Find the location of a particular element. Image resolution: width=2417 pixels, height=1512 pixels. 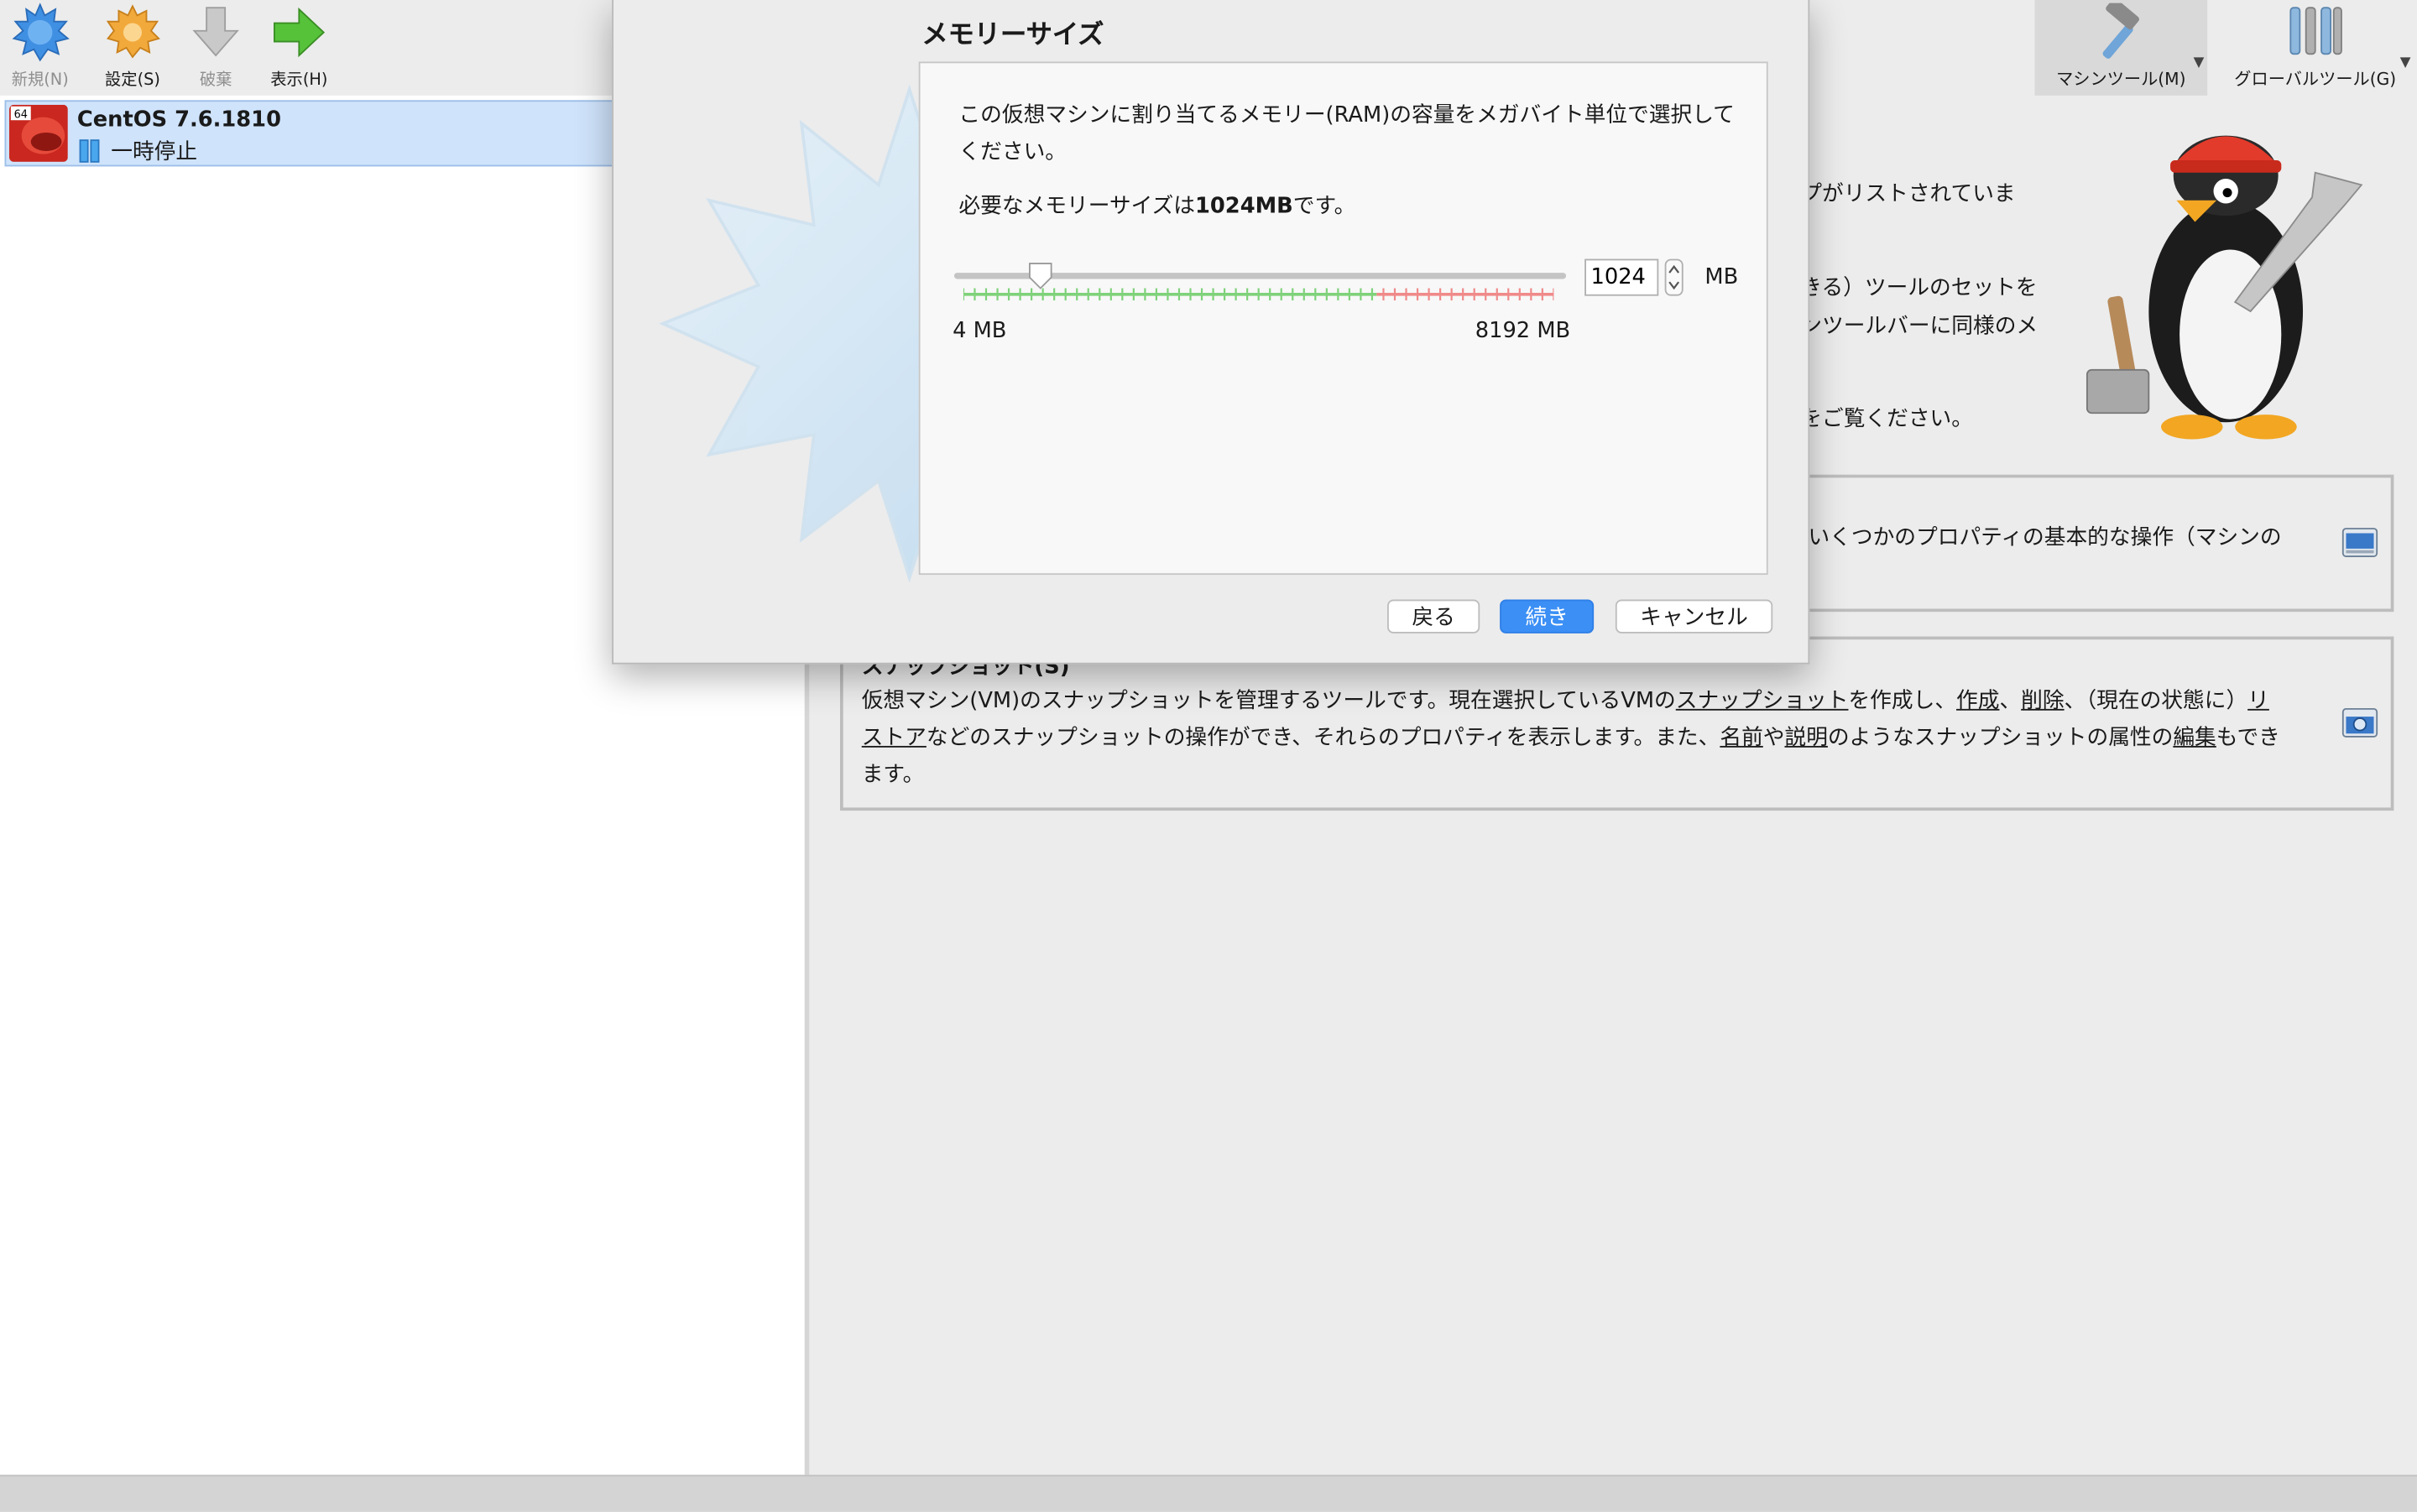

snap-text-1: 仮想マシン(VM)のスナップショットを管理するツールです。現在選択しているVMの is located at coordinates (1268, 701).